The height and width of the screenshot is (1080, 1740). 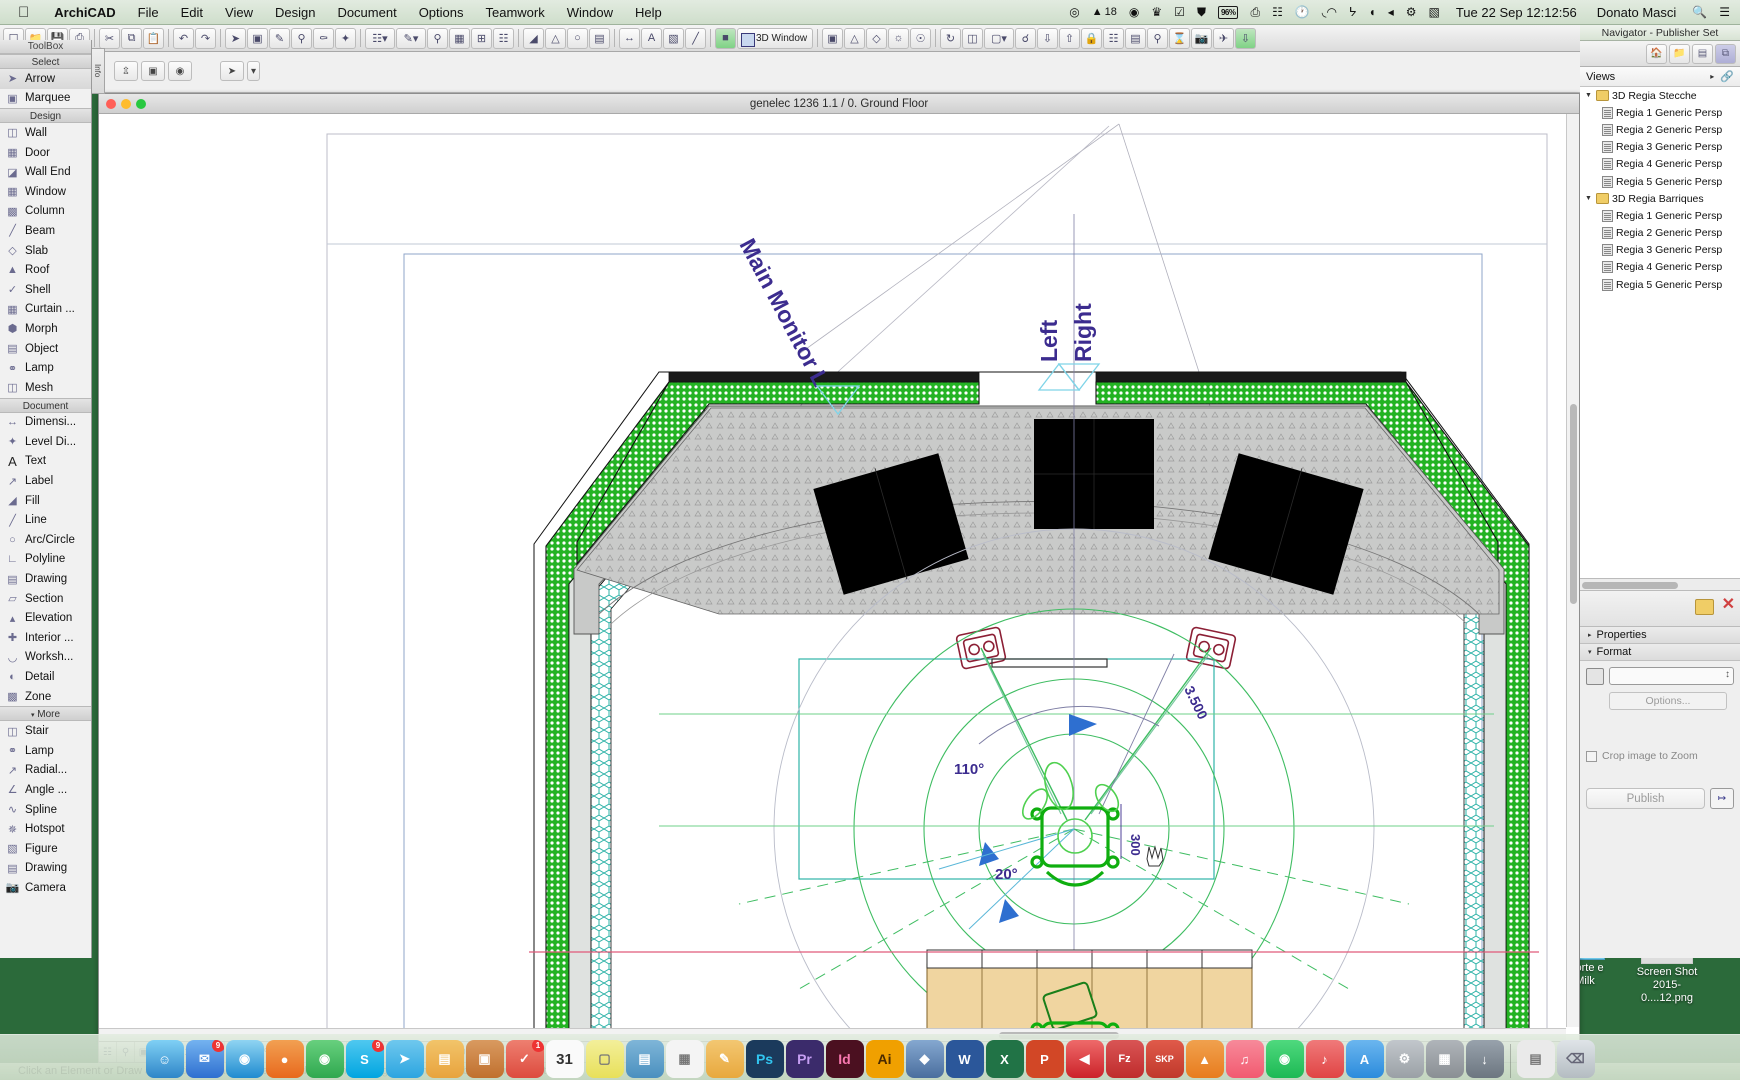 I want to click on menu-window: Window, so click(x=590, y=12).